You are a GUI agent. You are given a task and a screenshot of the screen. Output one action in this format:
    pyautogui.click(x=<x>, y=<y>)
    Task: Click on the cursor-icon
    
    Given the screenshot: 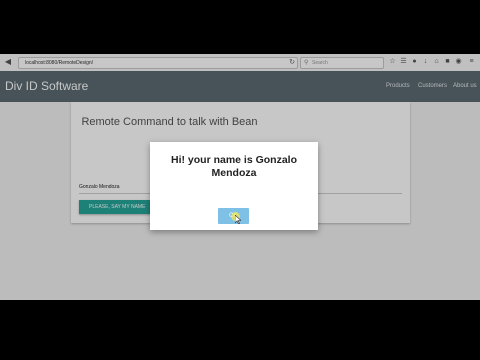 What is the action you would take?
    pyautogui.click(x=238, y=219)
    